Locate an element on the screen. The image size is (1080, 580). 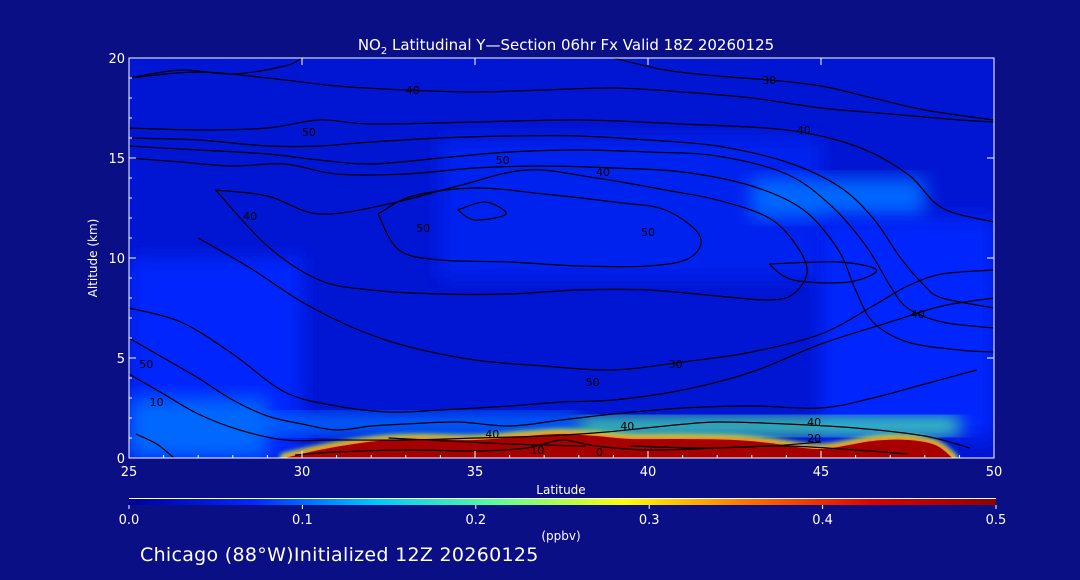
colorbar-tick-label: 0.3 is located at coordinates (649, 520).